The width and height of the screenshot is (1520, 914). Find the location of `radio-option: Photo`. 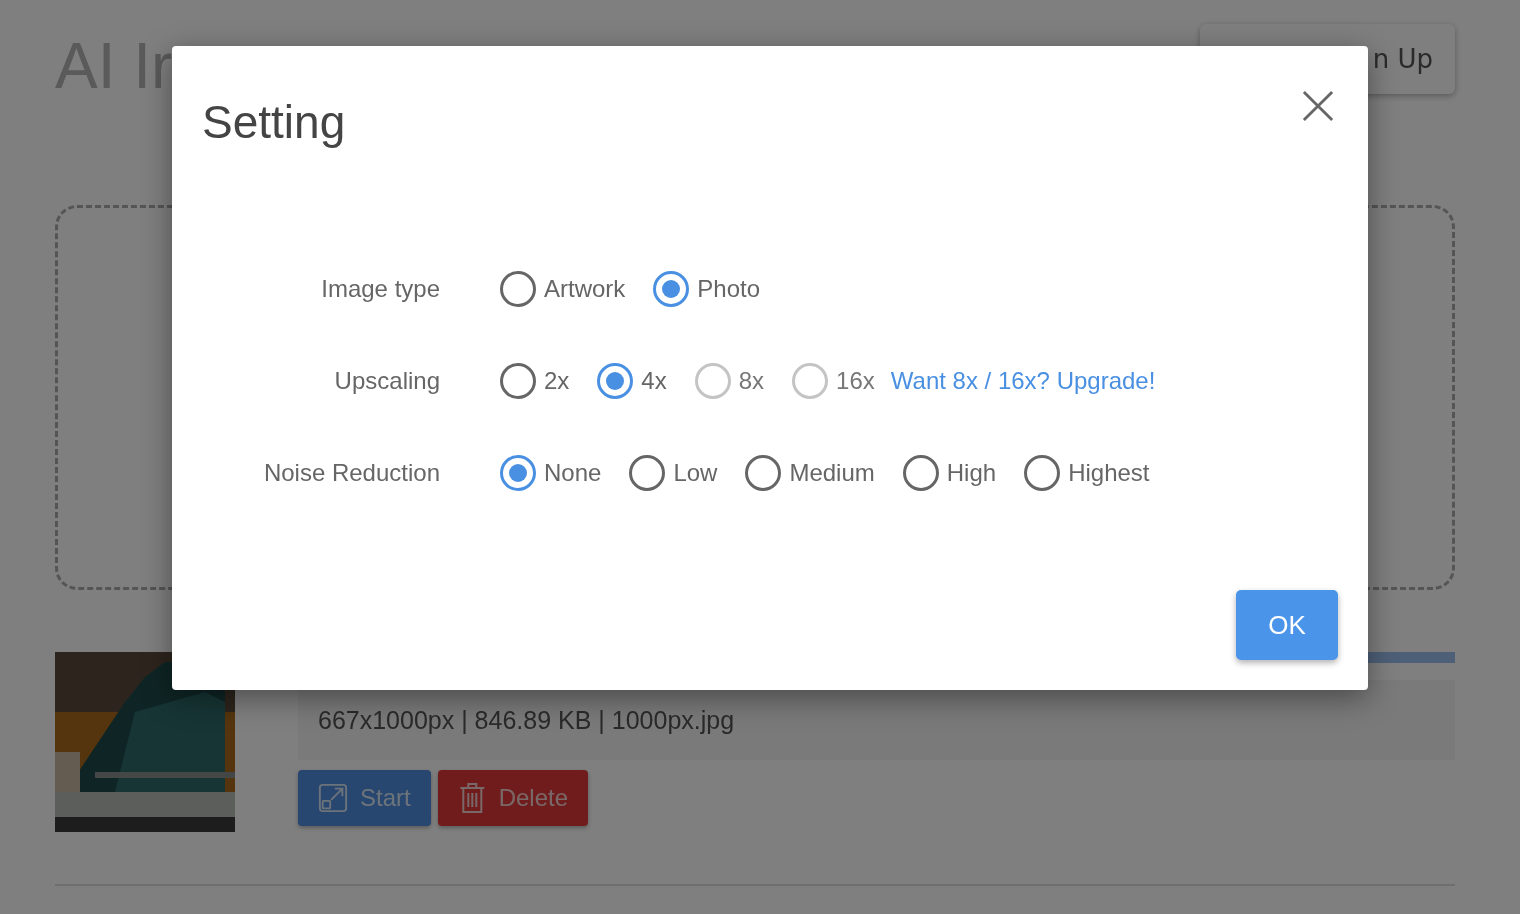

radio-option: Photo is located at coordinates (707, 289).